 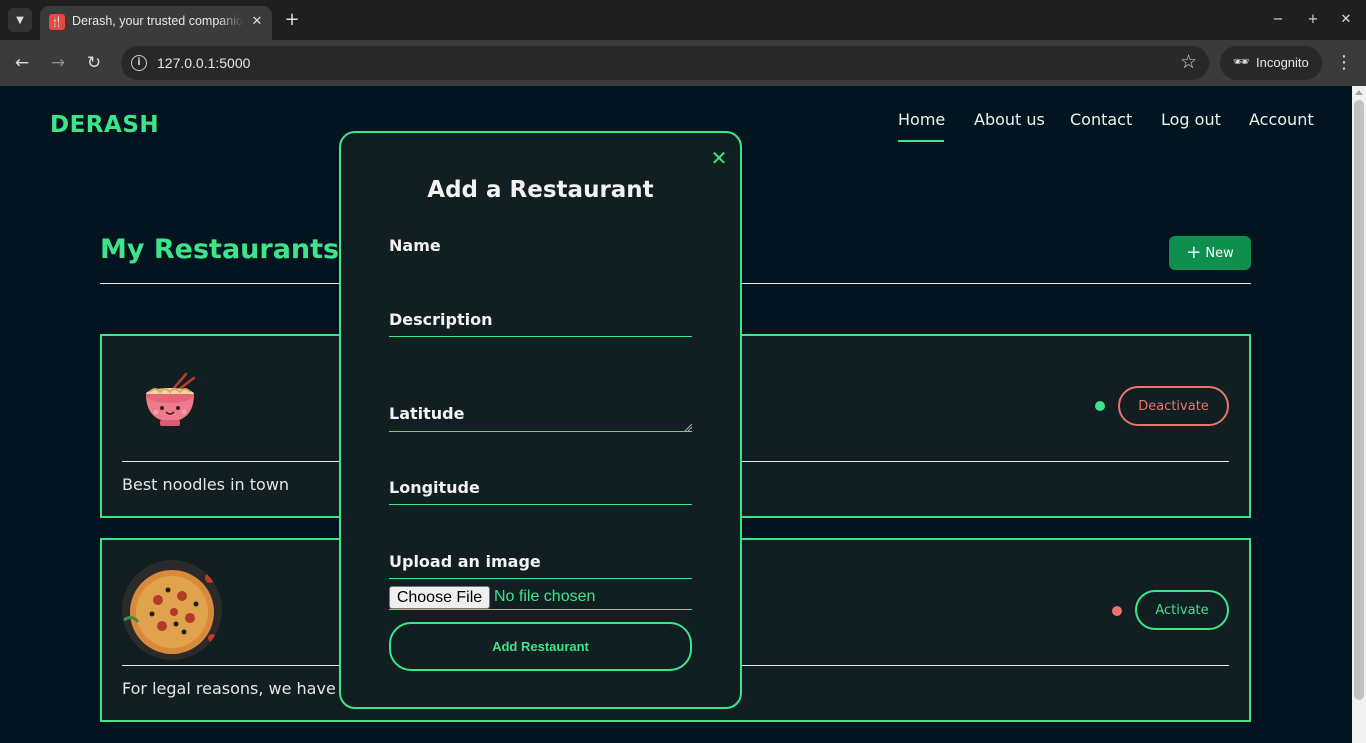 What do you see at coordinates (1219, 253) in the screenshot?
I see `new-button-label: New` at bounding box center [1219, 253].